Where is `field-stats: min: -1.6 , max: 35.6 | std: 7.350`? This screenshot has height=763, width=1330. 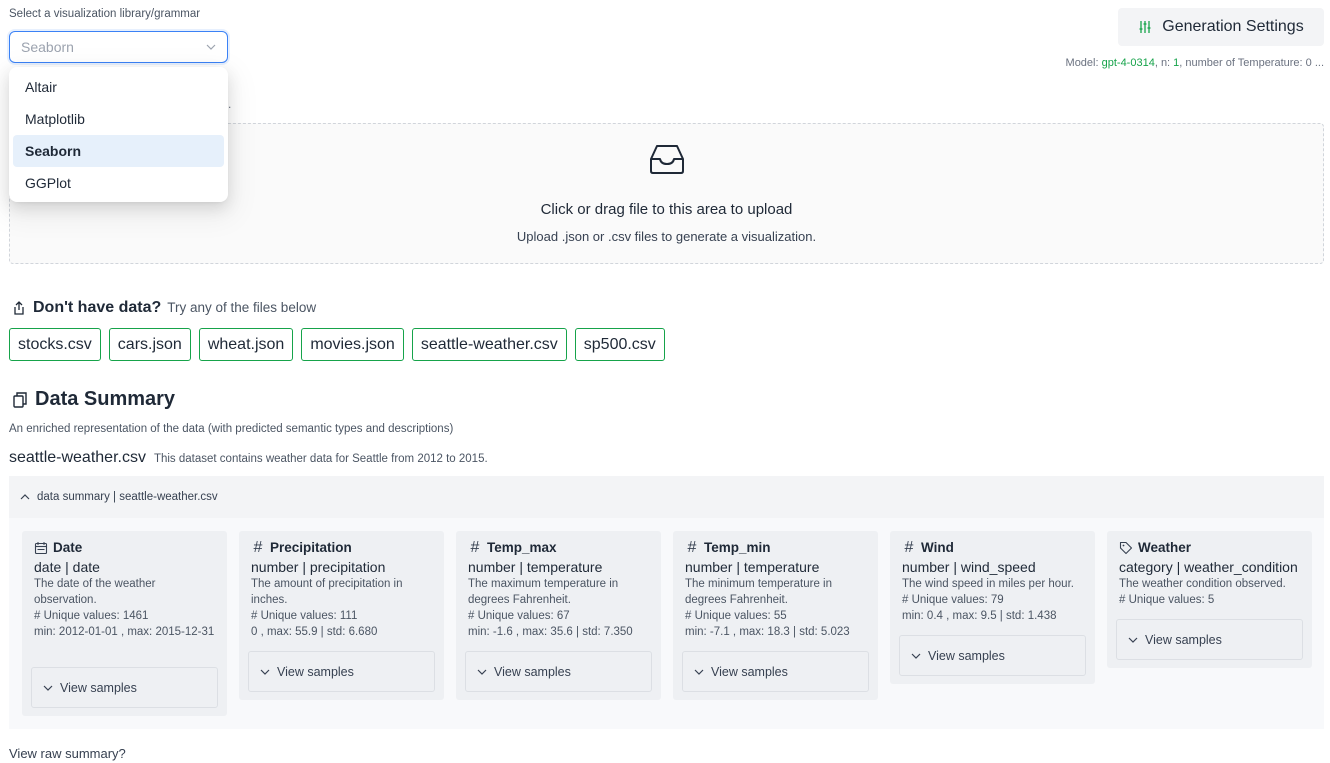 field-stats: min: -1.6 , max: 35.6 | std: 7.350 is located at coordinates (550, 632).